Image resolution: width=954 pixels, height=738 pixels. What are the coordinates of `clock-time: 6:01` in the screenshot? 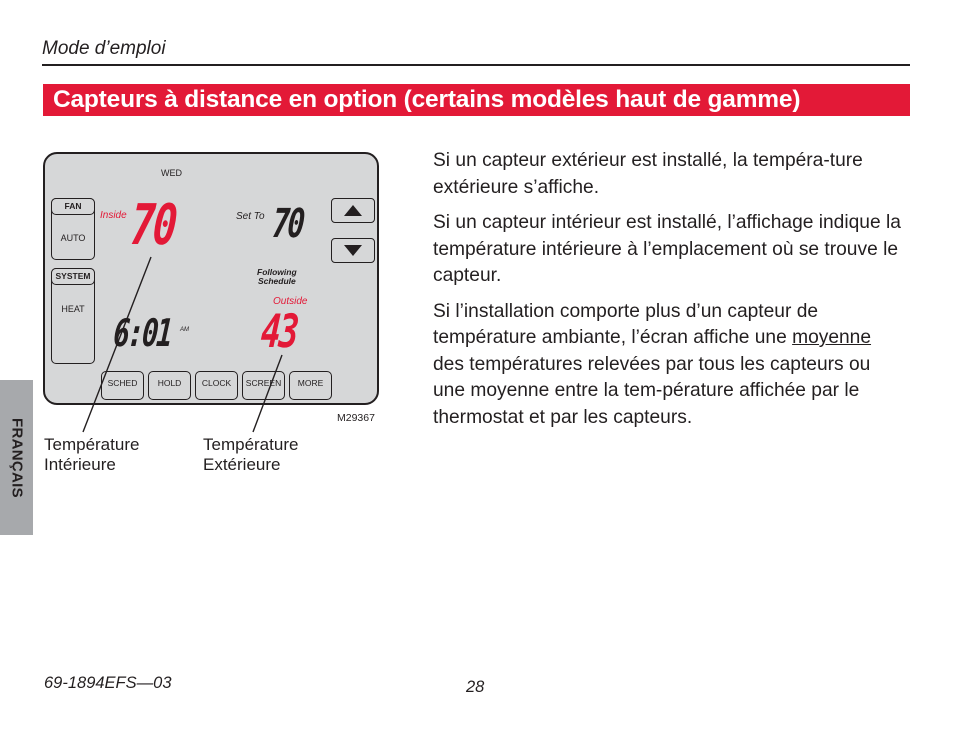 It's located at (142, 333).